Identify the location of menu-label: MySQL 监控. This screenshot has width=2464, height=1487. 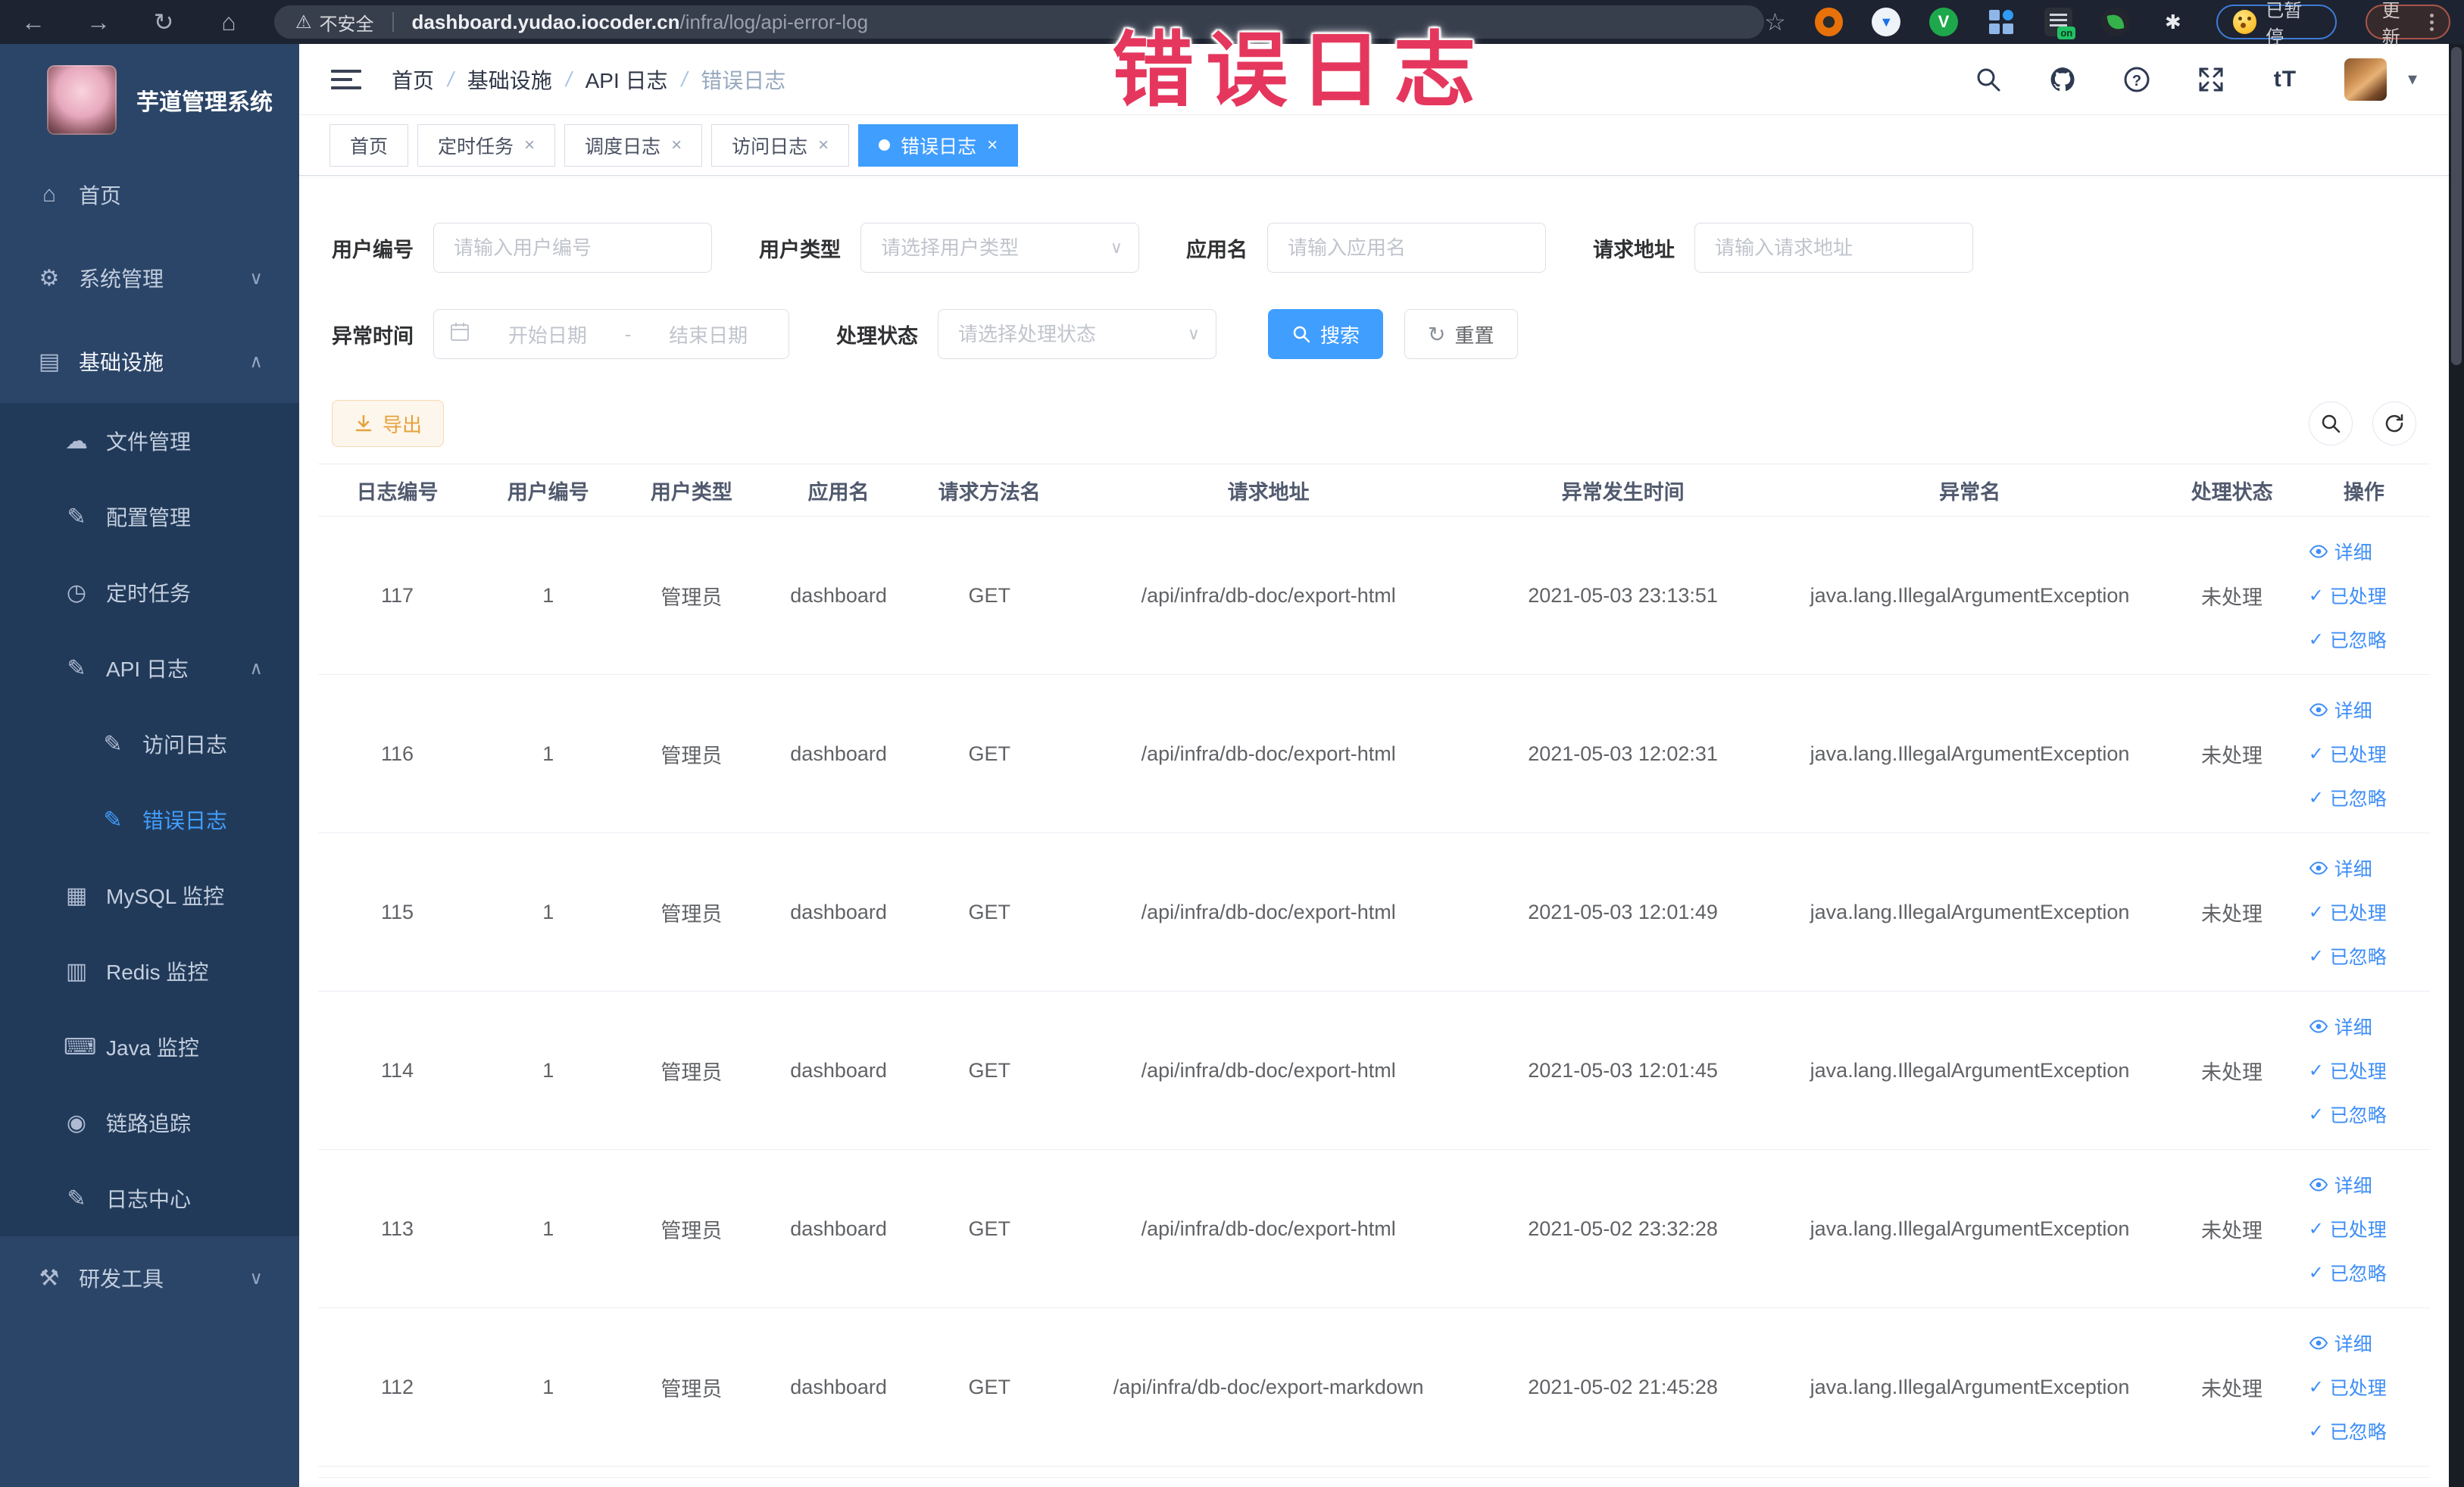
(165, 896).